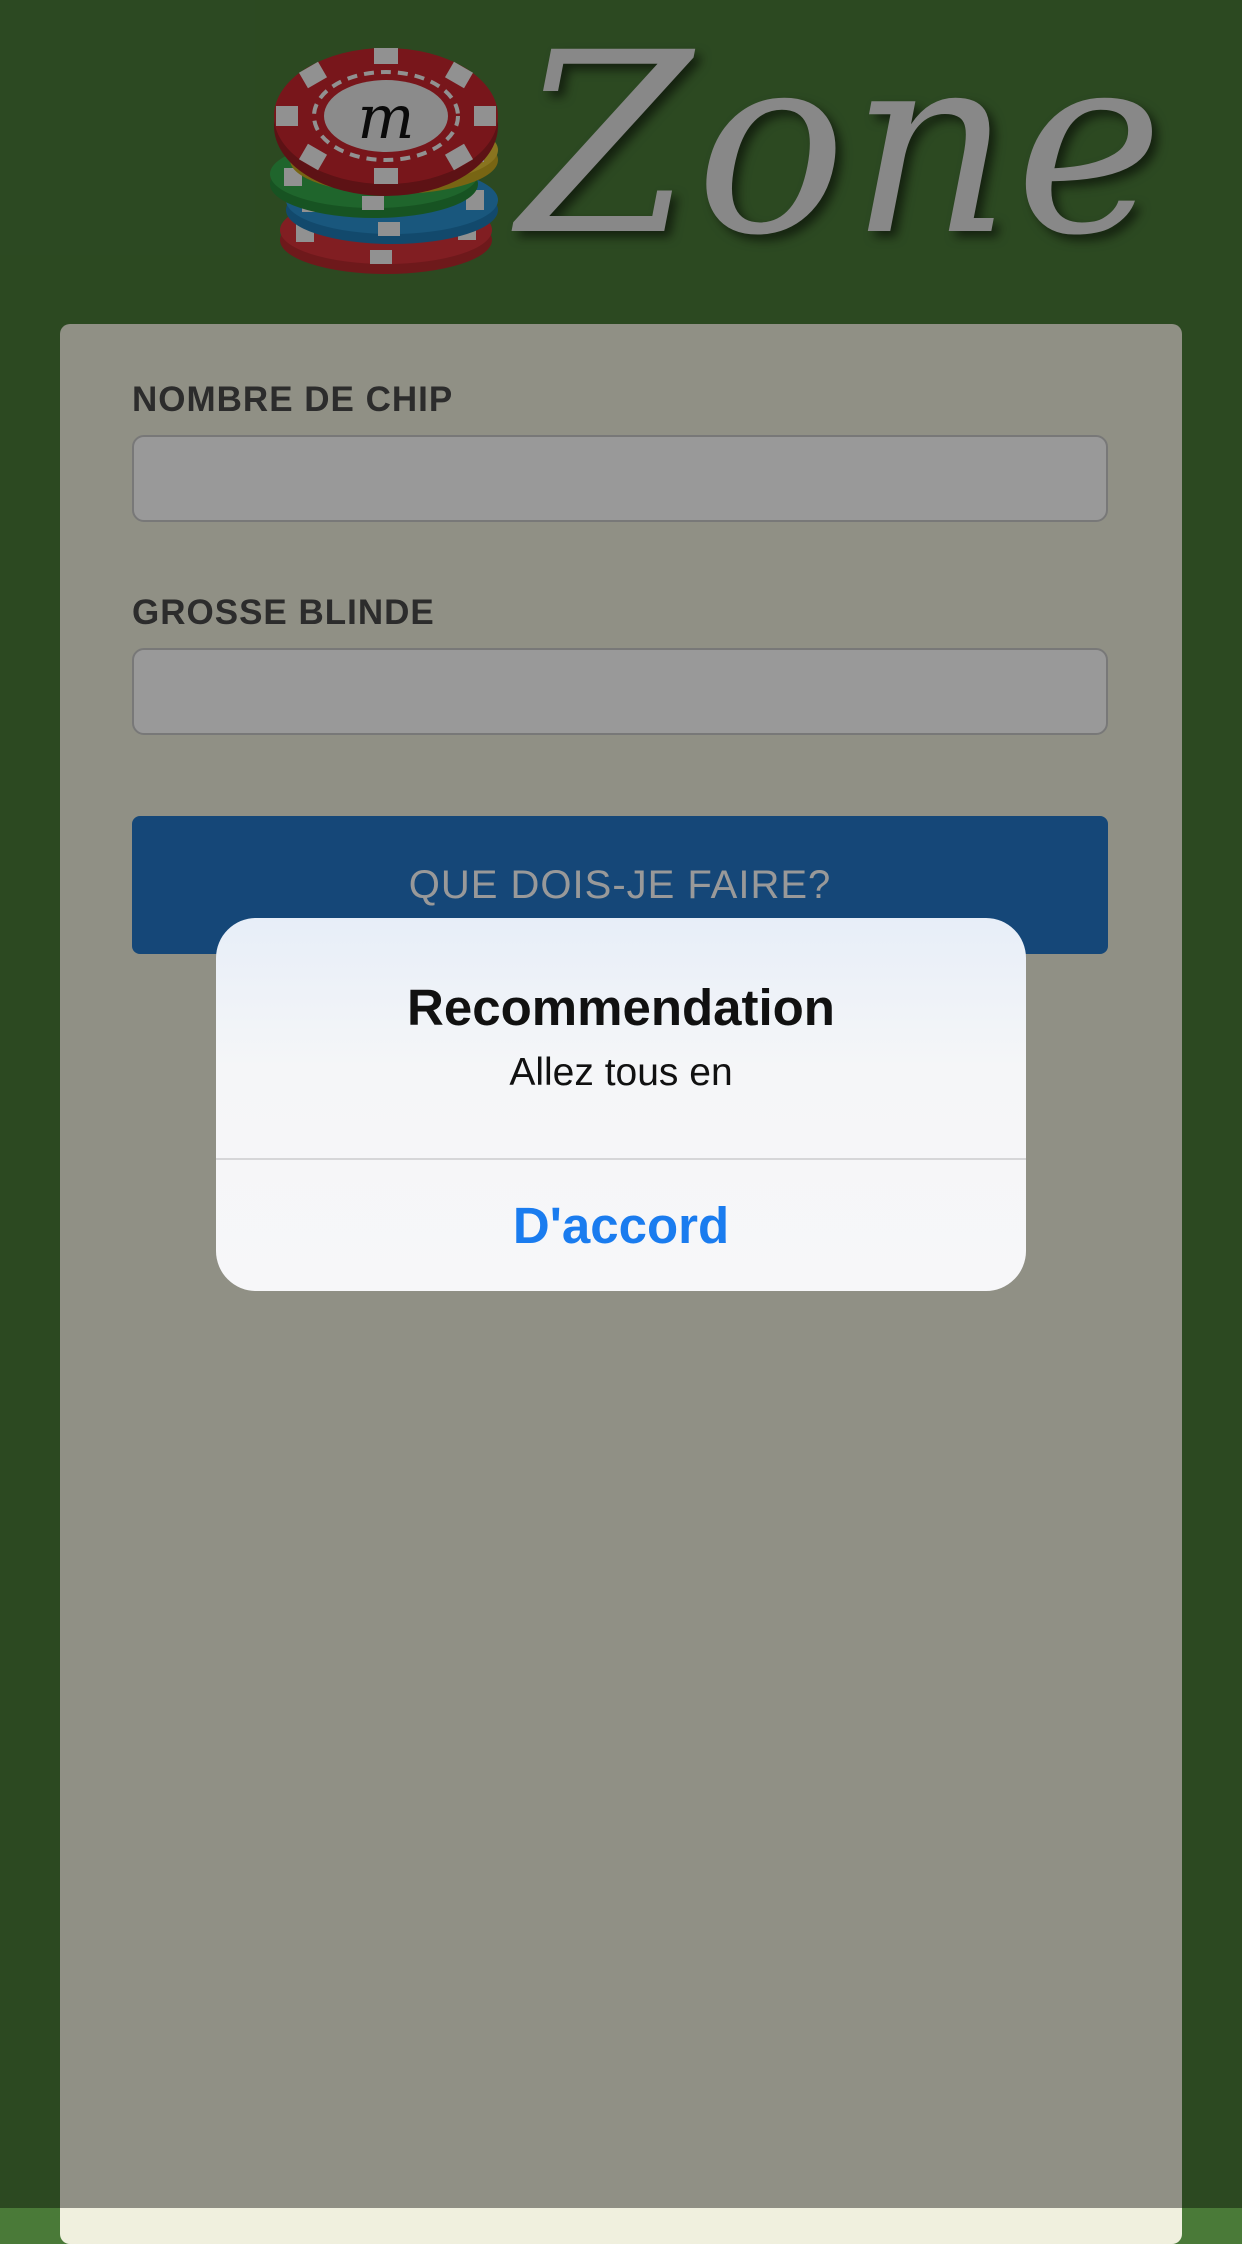  What do you see at coordinates (621, 1104) in the screenshot?
I see `alert-dialog: Recommendation Allez tous en D'accord` at bounding box center [621, 1104].